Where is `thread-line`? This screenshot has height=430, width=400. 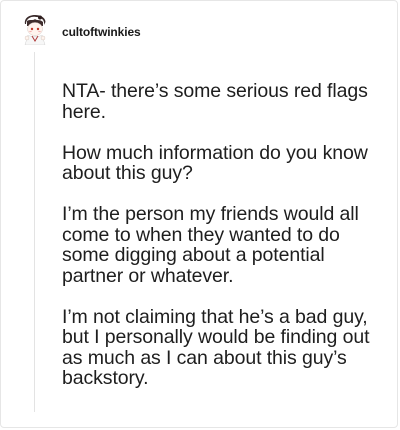 thread-line is located at coordinates (34, 232).